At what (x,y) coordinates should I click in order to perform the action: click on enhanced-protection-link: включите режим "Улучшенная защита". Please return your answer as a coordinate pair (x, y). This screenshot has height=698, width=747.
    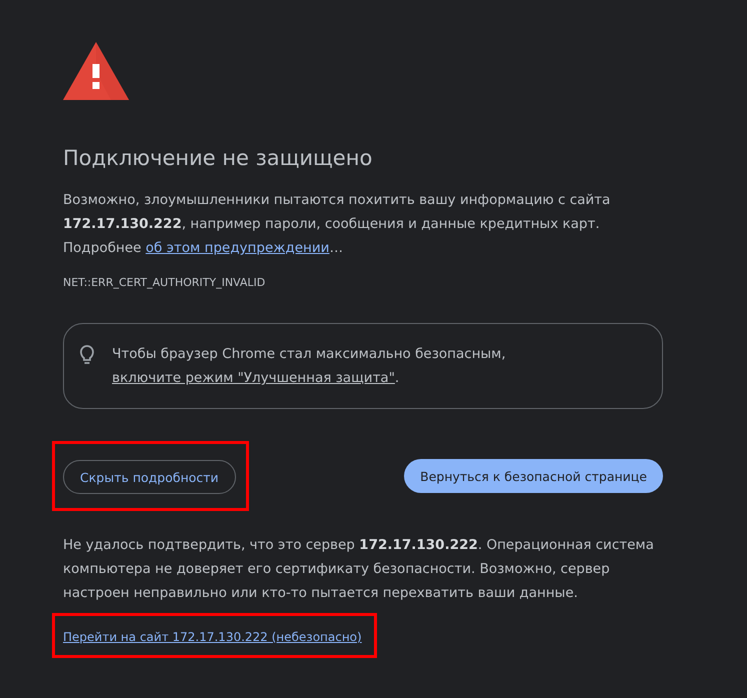
    Looking at the image, I should click on (253, 378).